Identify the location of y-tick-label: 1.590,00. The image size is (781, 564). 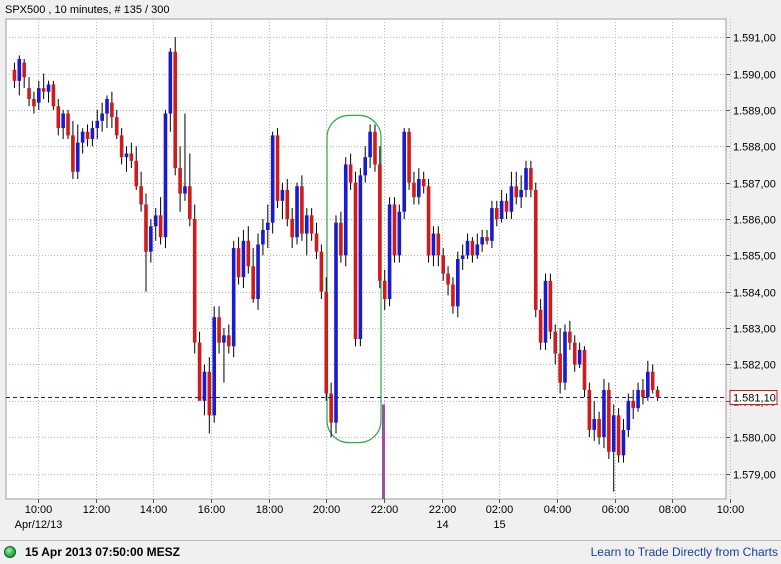
(754, 76).